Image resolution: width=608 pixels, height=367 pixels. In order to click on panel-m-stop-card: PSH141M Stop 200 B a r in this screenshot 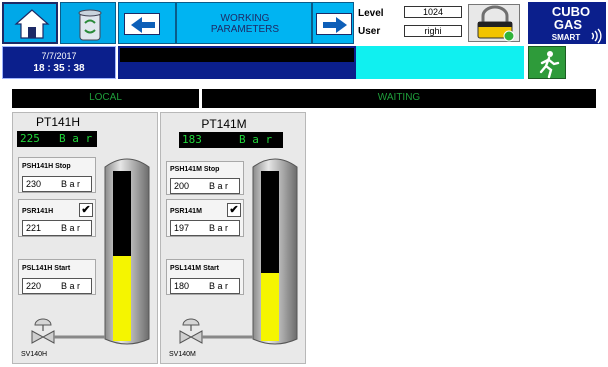, I will do `click(205, 178)`.